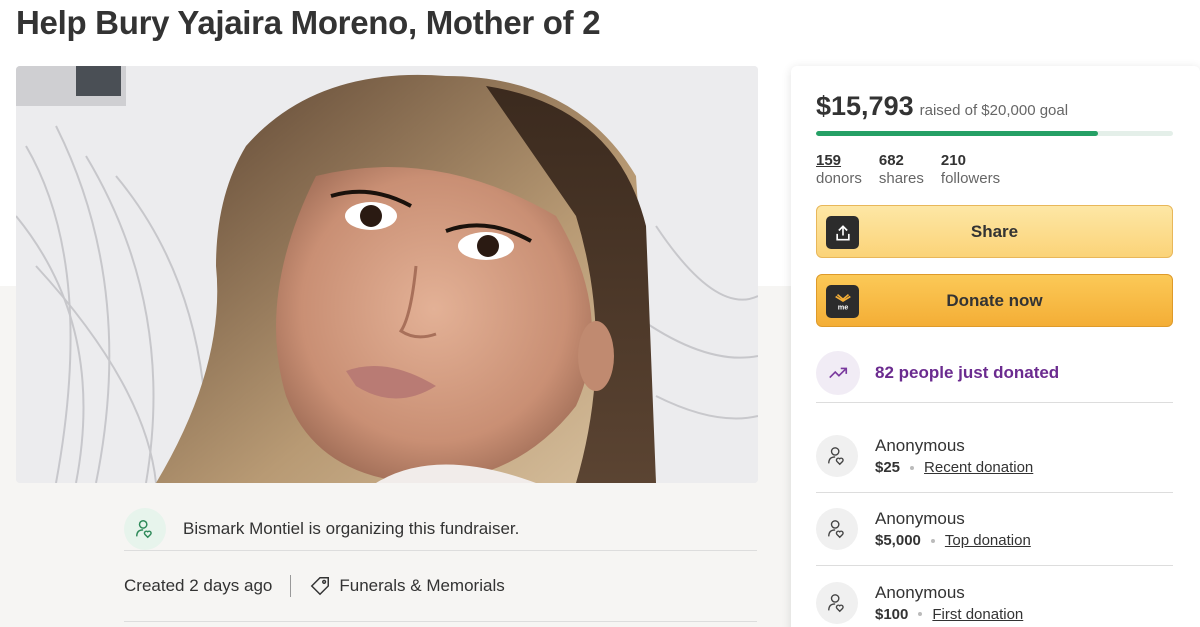 This screenshot has width=1200, height=627. Describe the element at coordinates (957, 133) in the screenshot. I see `progress-fill` at that location.